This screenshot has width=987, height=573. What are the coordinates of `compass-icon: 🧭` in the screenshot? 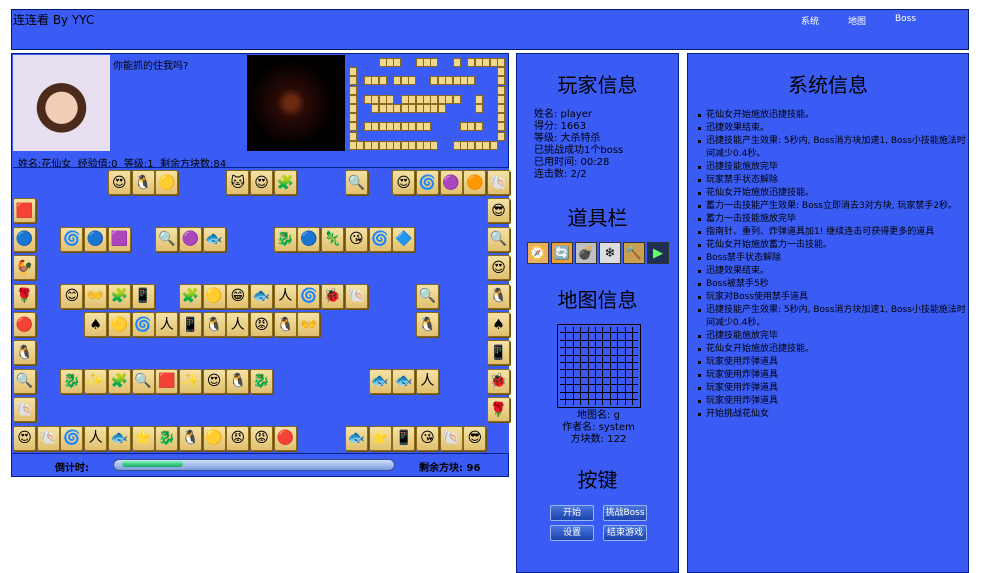 It's located at (538, 253).